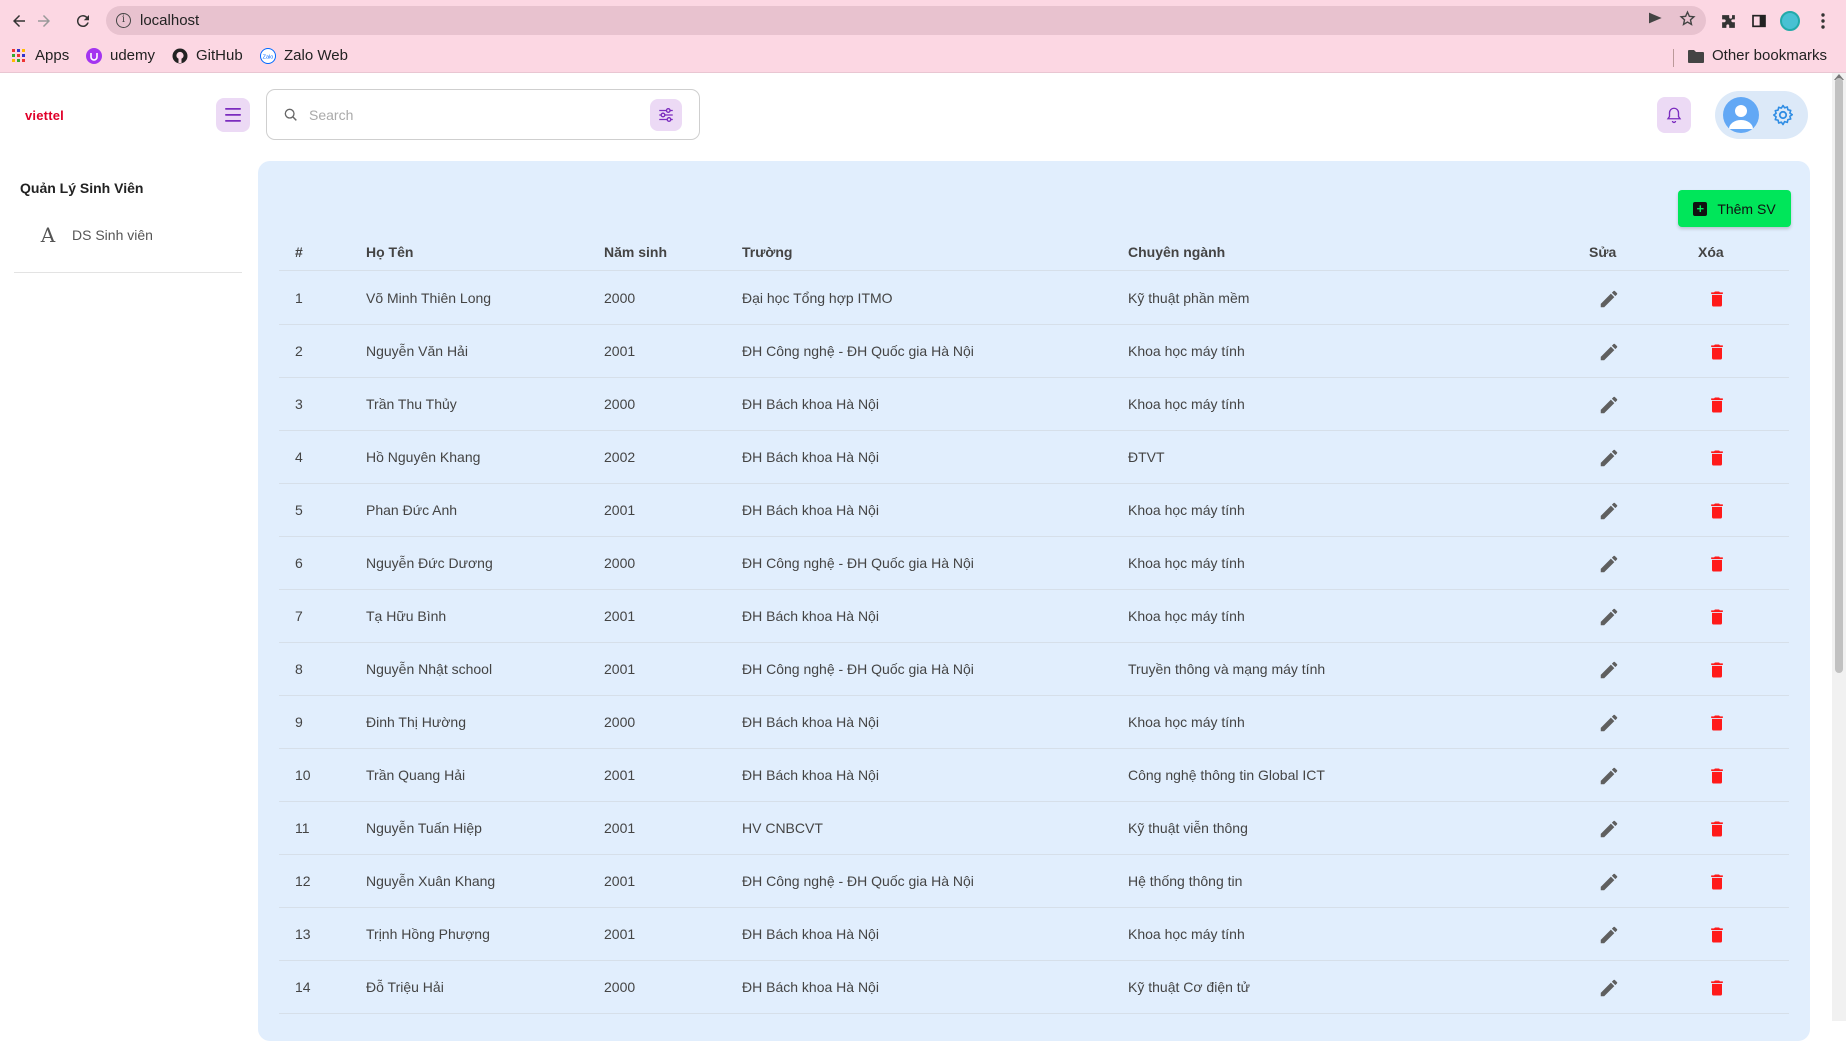 The image size is (1846, 1041). I want to click on viettel-logo: viettel, so click(44, 115).